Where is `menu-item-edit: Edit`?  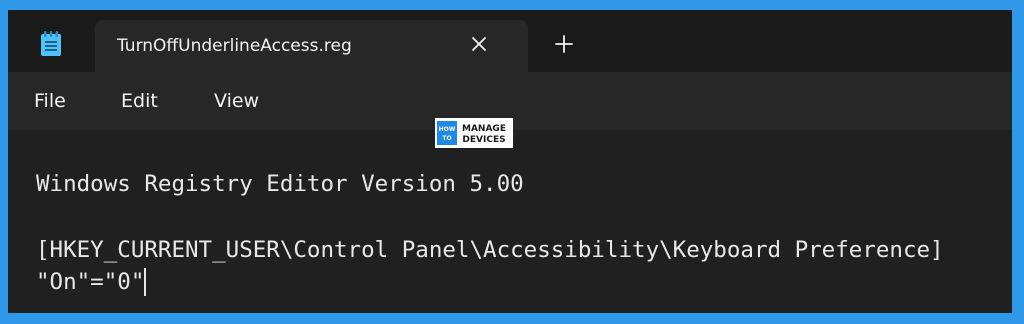 menu-item-edit: Edit is located at coordinates (139, 101).